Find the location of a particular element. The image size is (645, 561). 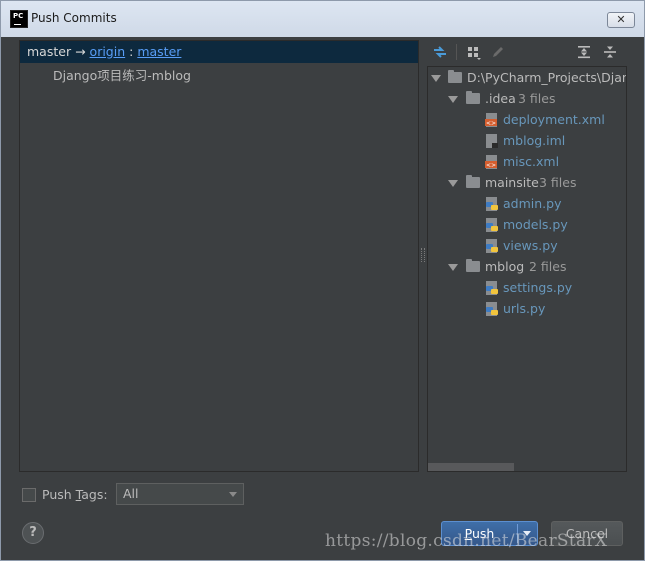

folder-name: mblog is located at coordinates (505, 266).